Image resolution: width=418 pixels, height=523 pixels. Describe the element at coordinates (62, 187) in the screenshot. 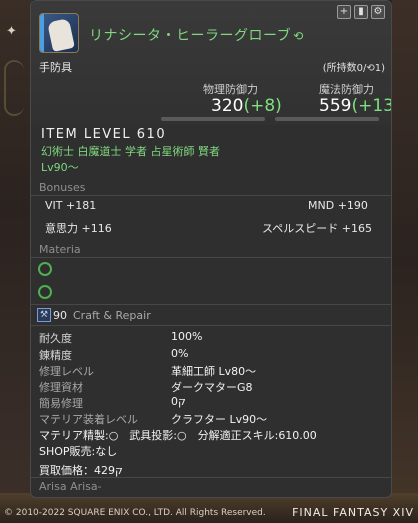

I see `bonuses-title: Bonuses` at that location.